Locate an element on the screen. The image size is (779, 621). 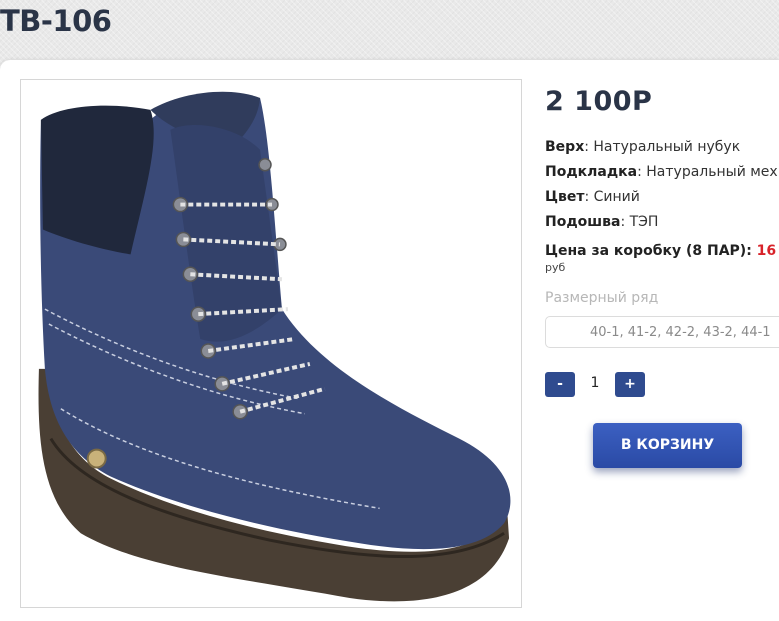
size-range-value: 40-1, 41-2, 42-2, 43-2, 44-1 is located at coordinates (680, 332).